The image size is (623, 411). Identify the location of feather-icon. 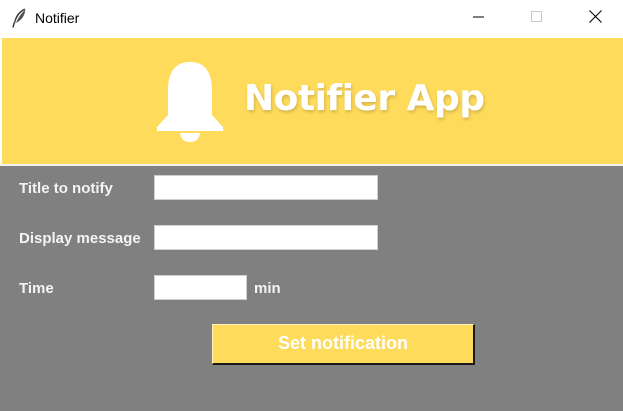
(19, 18).